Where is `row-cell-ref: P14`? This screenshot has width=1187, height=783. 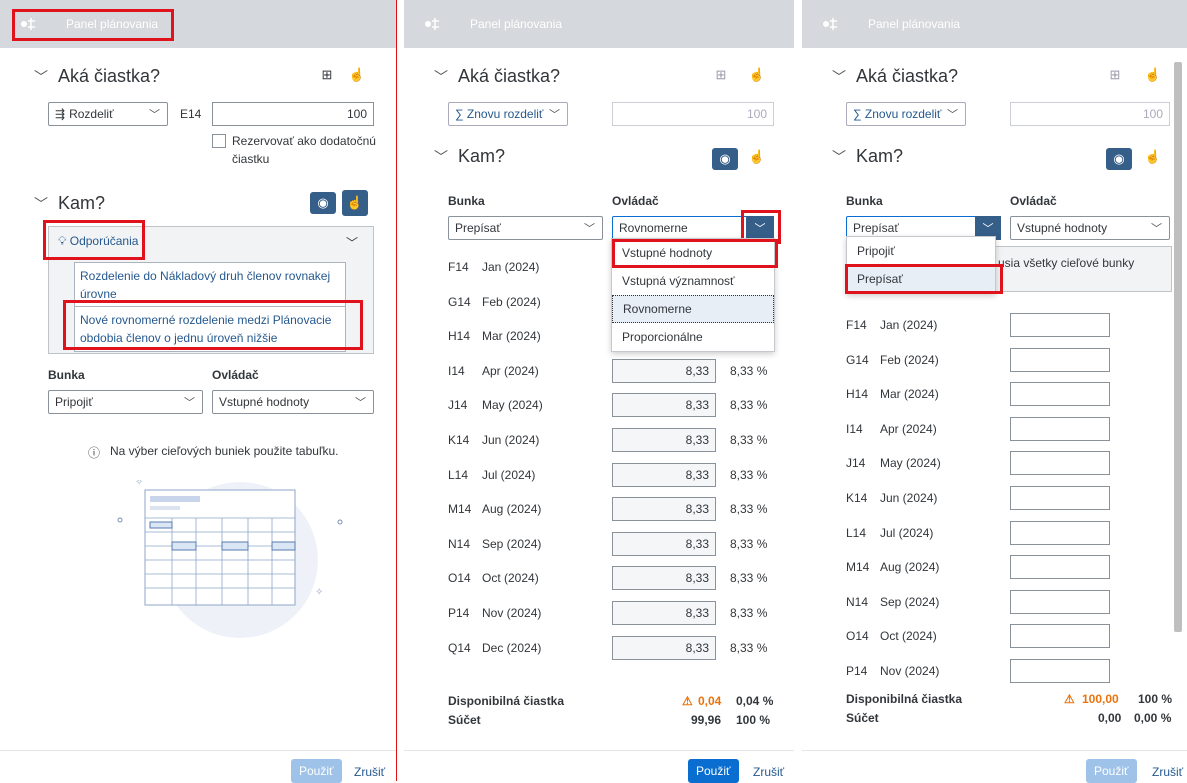
row-cell-ref: P14 is located at coordinates (857, 671).